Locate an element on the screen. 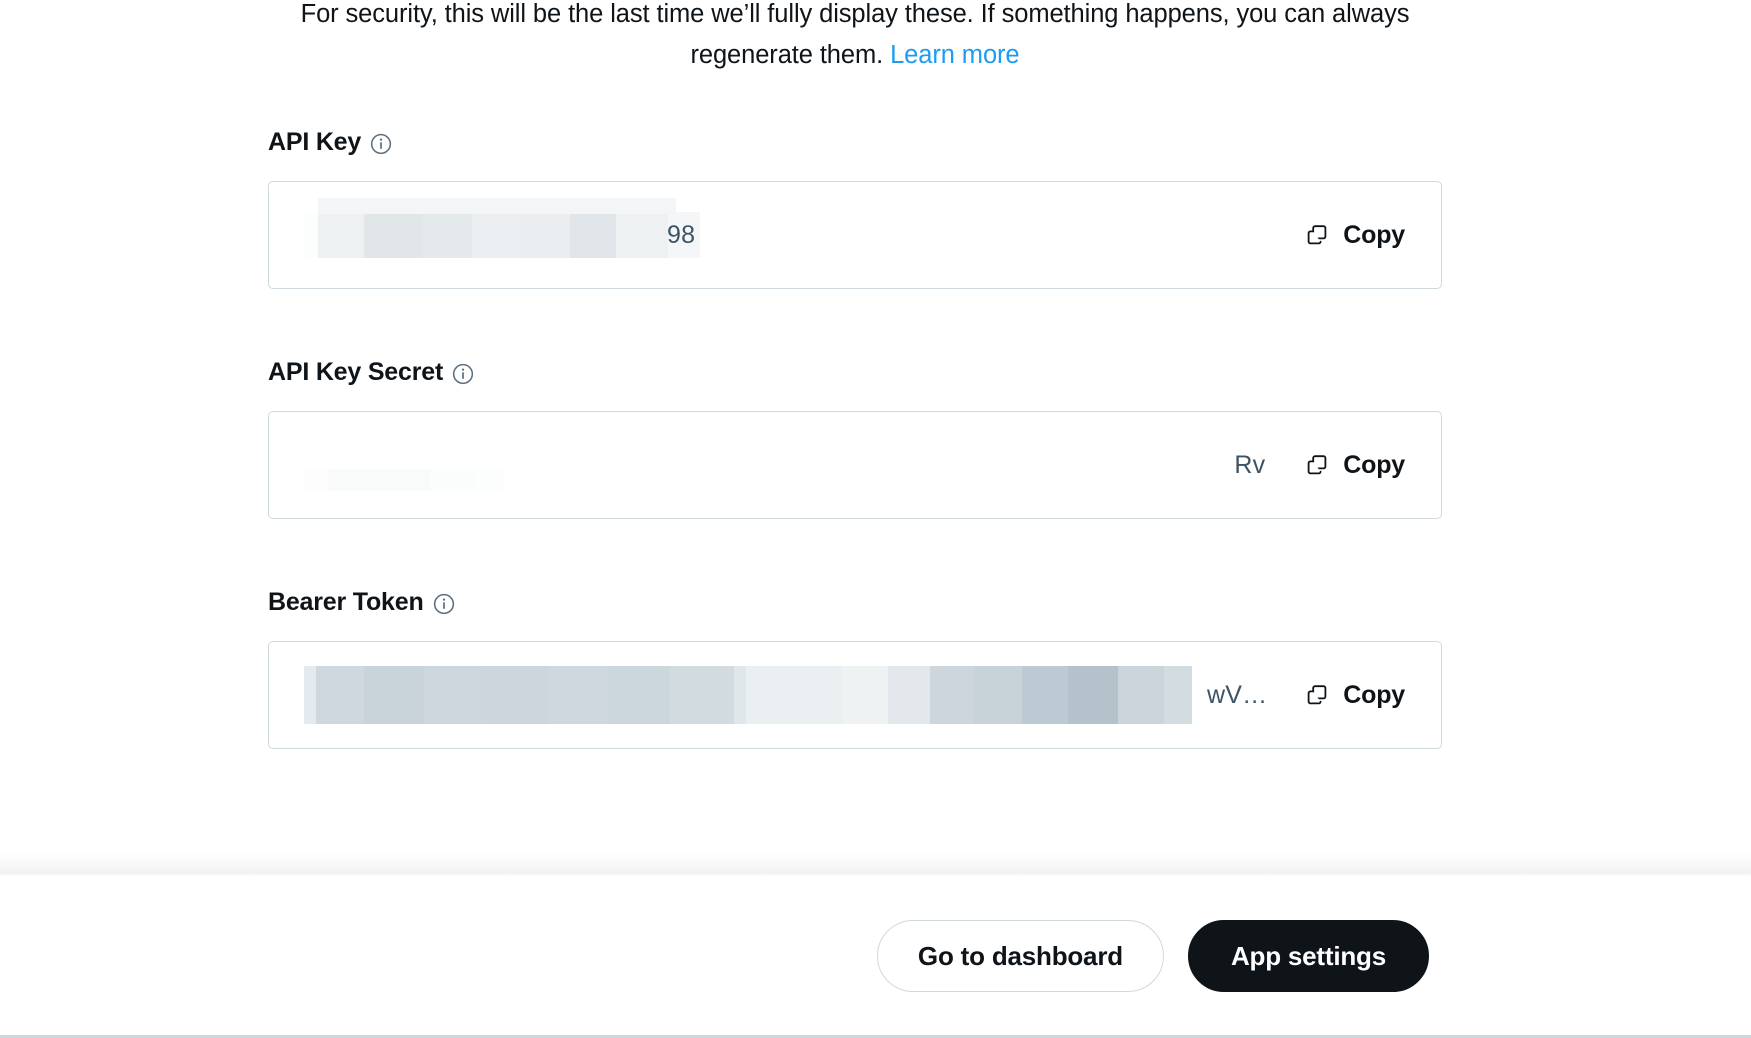 The width and height of the screenshot is (1751, 1038). field-api-key-secret: API Key Secret Rv Copy is located at coordinates (855, 438).